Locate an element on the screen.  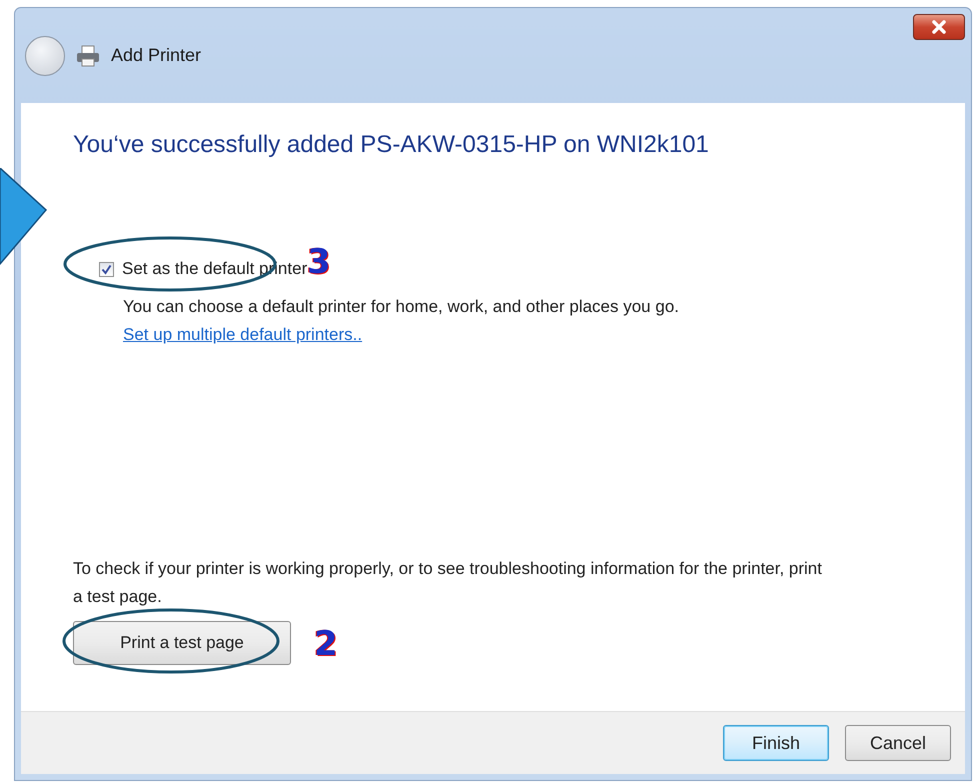
default-printer-checkbox is located at coordinates (106, 269).